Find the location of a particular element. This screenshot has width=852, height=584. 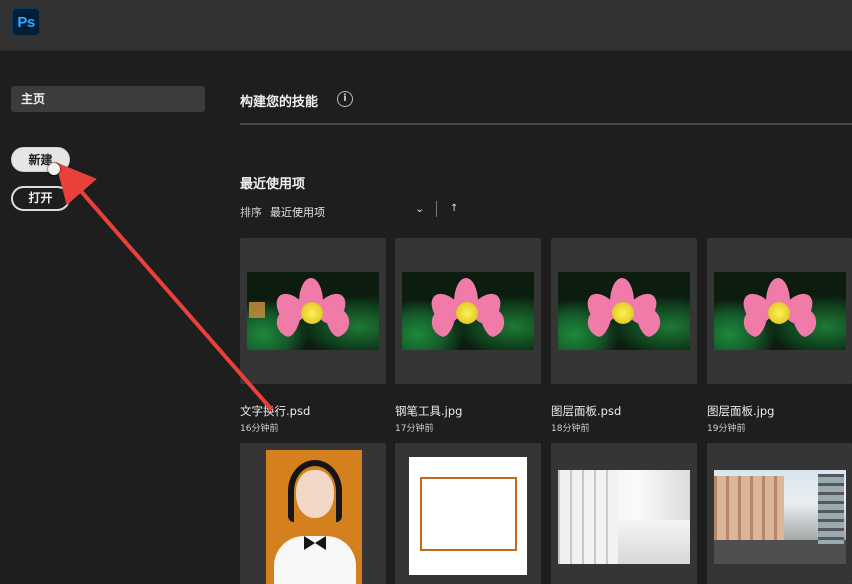

section-divider is located at coordinates (546, 124).